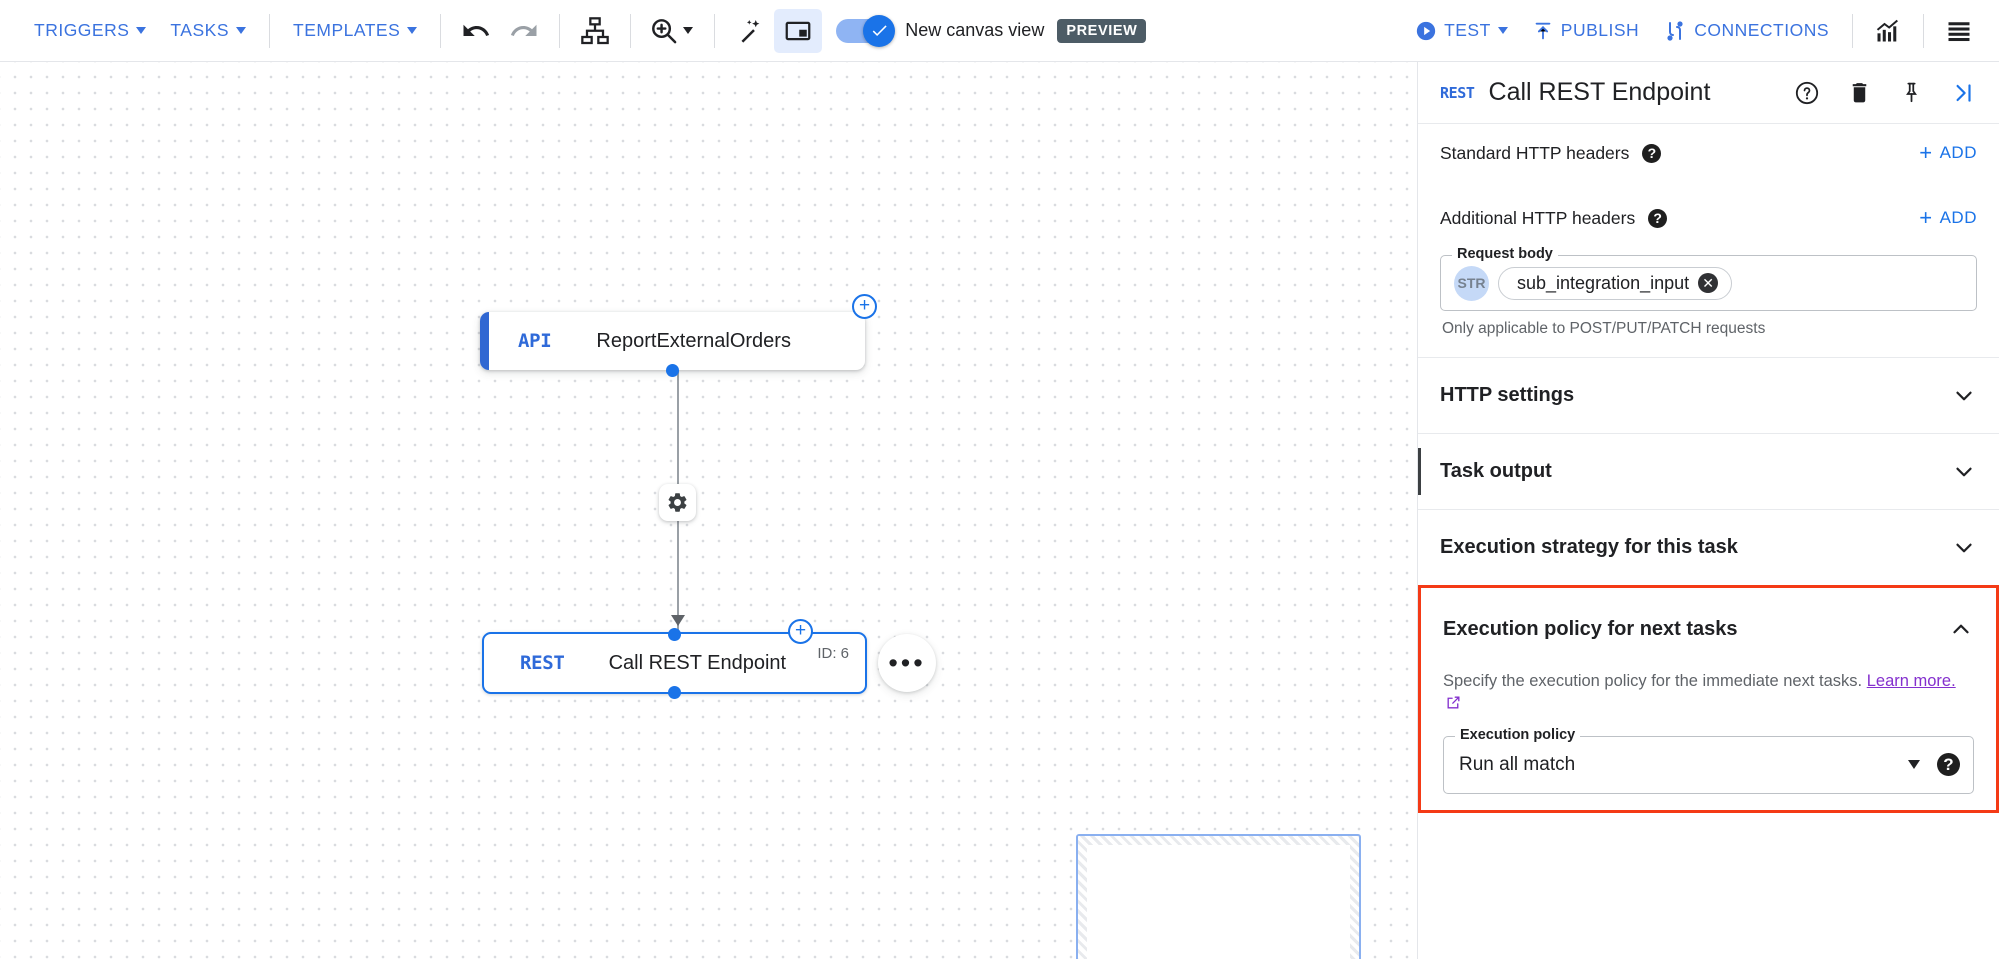  I want to click on section-http-settings: HTTP settings, so click(1708, 395).